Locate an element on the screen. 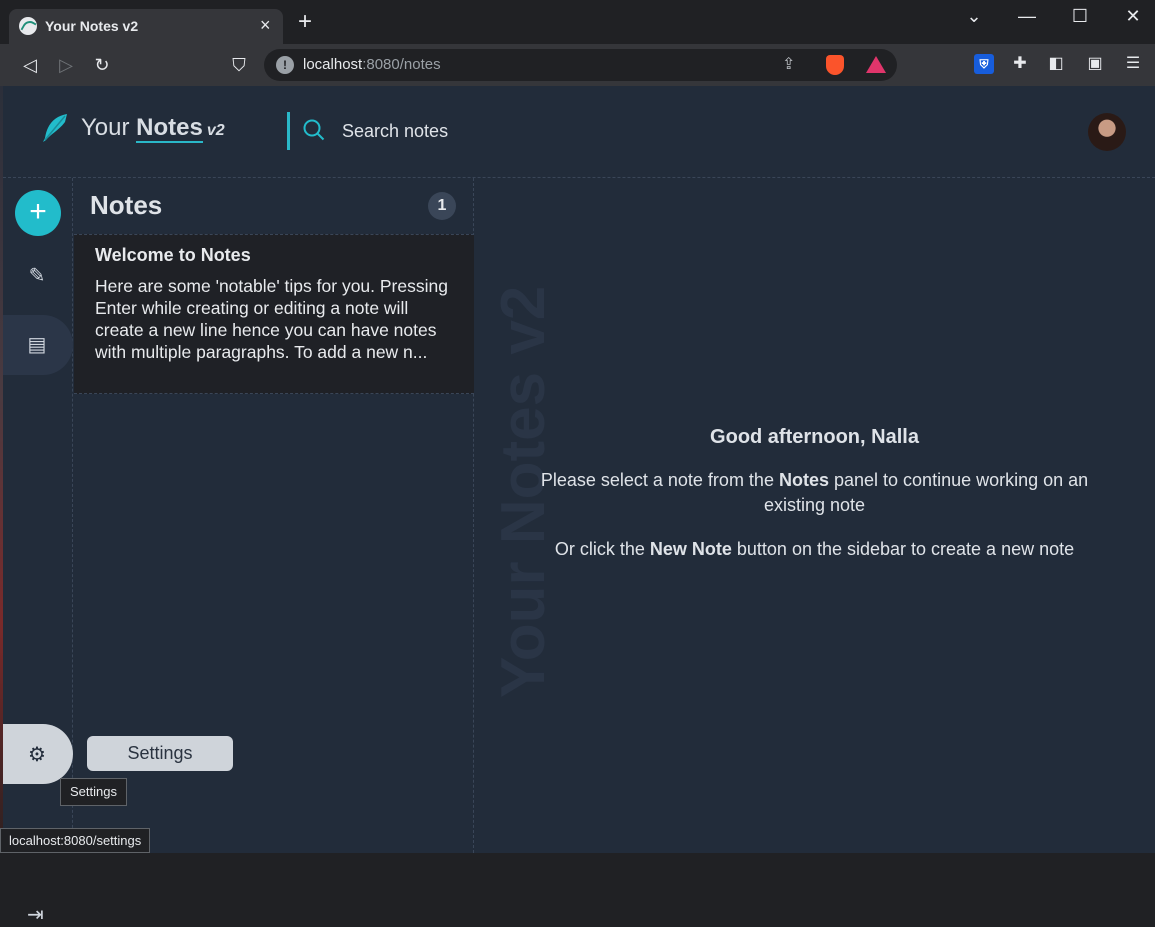 This screenshot has height=927, width=1155. feather-favicon-icon is located at coordinates (28, 26).